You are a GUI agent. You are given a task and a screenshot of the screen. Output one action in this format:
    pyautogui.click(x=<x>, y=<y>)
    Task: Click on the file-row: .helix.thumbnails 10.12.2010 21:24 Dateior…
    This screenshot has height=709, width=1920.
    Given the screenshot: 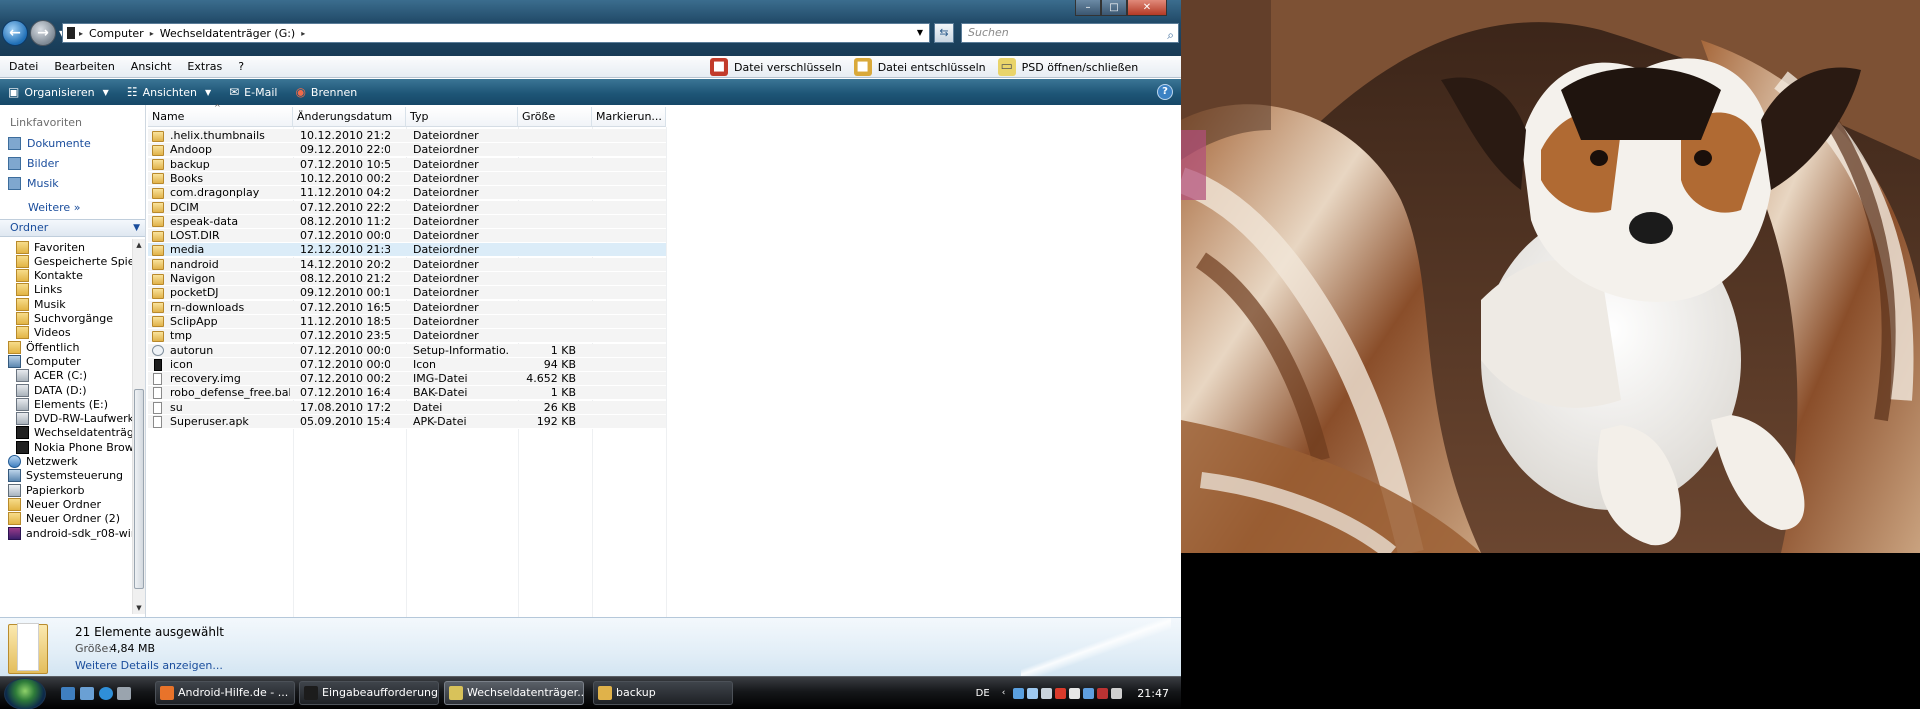 What is the action you would take?
    pyautogui.click(x=407, y=136)
    